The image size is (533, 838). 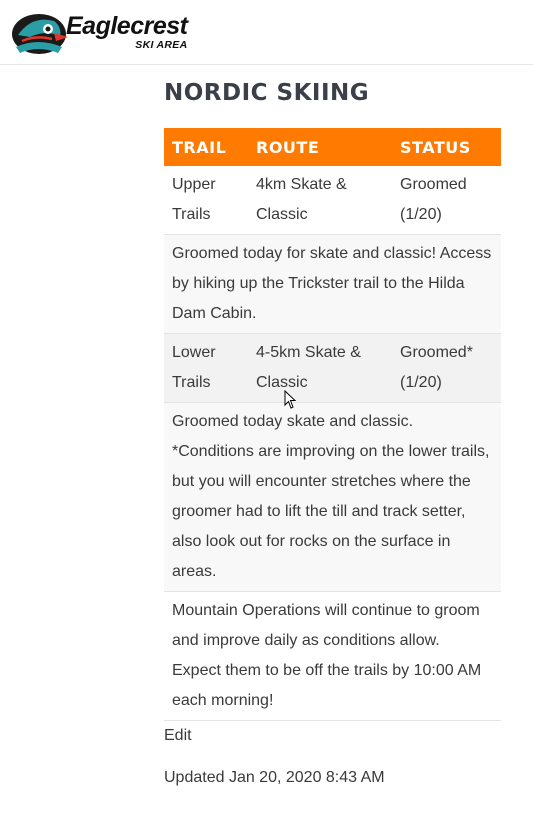 What do you see at coordinates (320, 368) in the screenshot?
I see `route-cell: 4-5km Skate & Classic` at bounding box center [320, 368].